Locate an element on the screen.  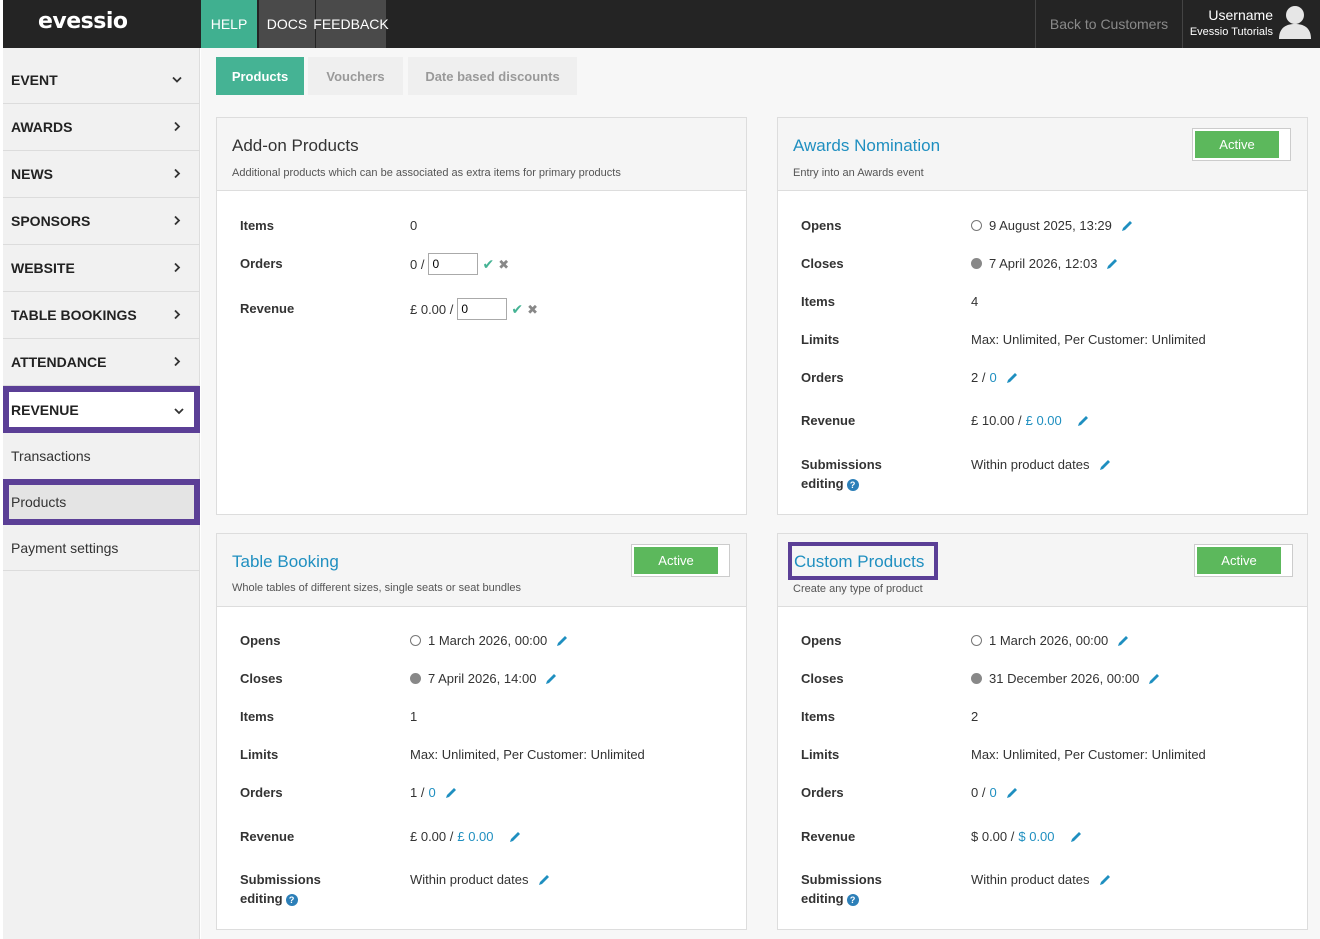
card-title: Custom Products is located at coordinates (859, 562).